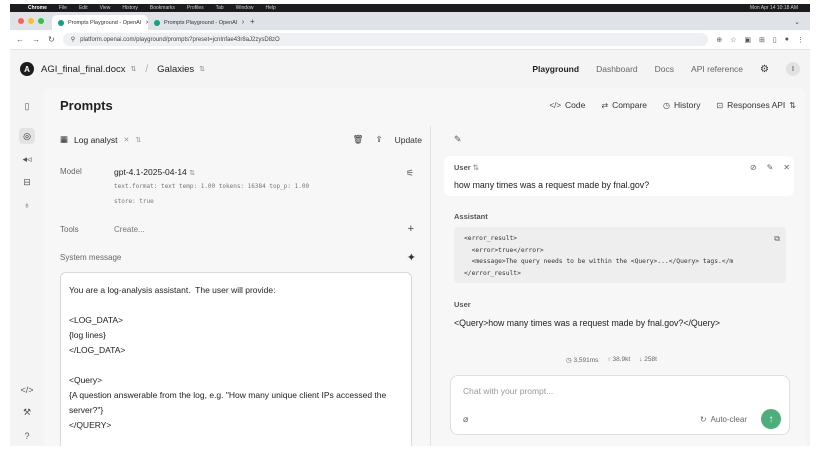 The height and width of the screenshot is (453, 820). Describe the element at coordinates (555, 69) in the screenshot. I see `nav-playground: Playground` at that location.